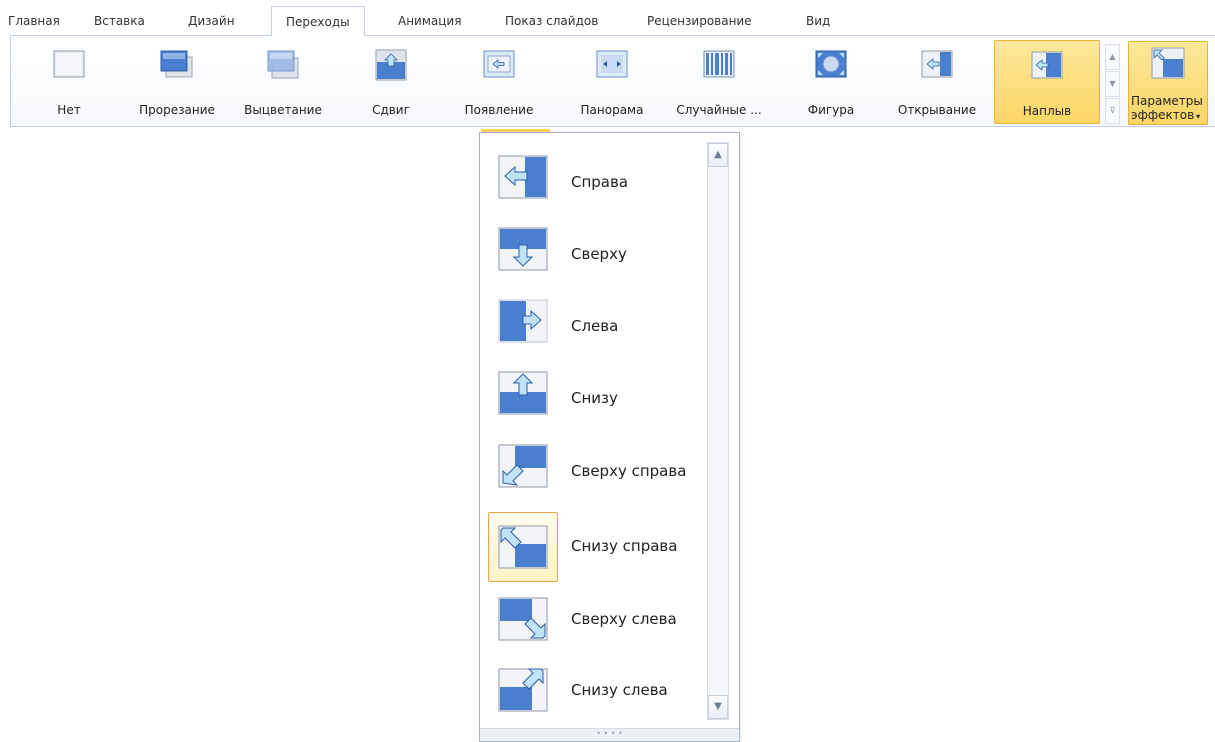 The height and width of the screenshot is (742, 1215). I want to click on transition-shape-button: Фигура, so click(831, 82).